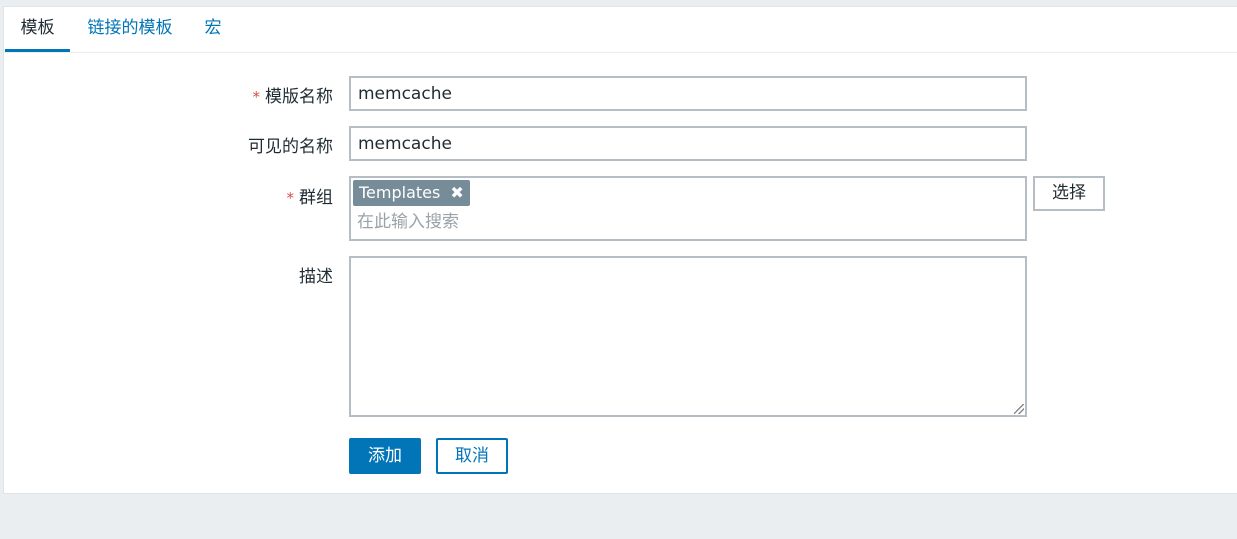 The width and height of the screenshot is (1237, 539). Describe the element at coordinates (657, 222) in the screenshot. I see `groups-search-input` at that location.